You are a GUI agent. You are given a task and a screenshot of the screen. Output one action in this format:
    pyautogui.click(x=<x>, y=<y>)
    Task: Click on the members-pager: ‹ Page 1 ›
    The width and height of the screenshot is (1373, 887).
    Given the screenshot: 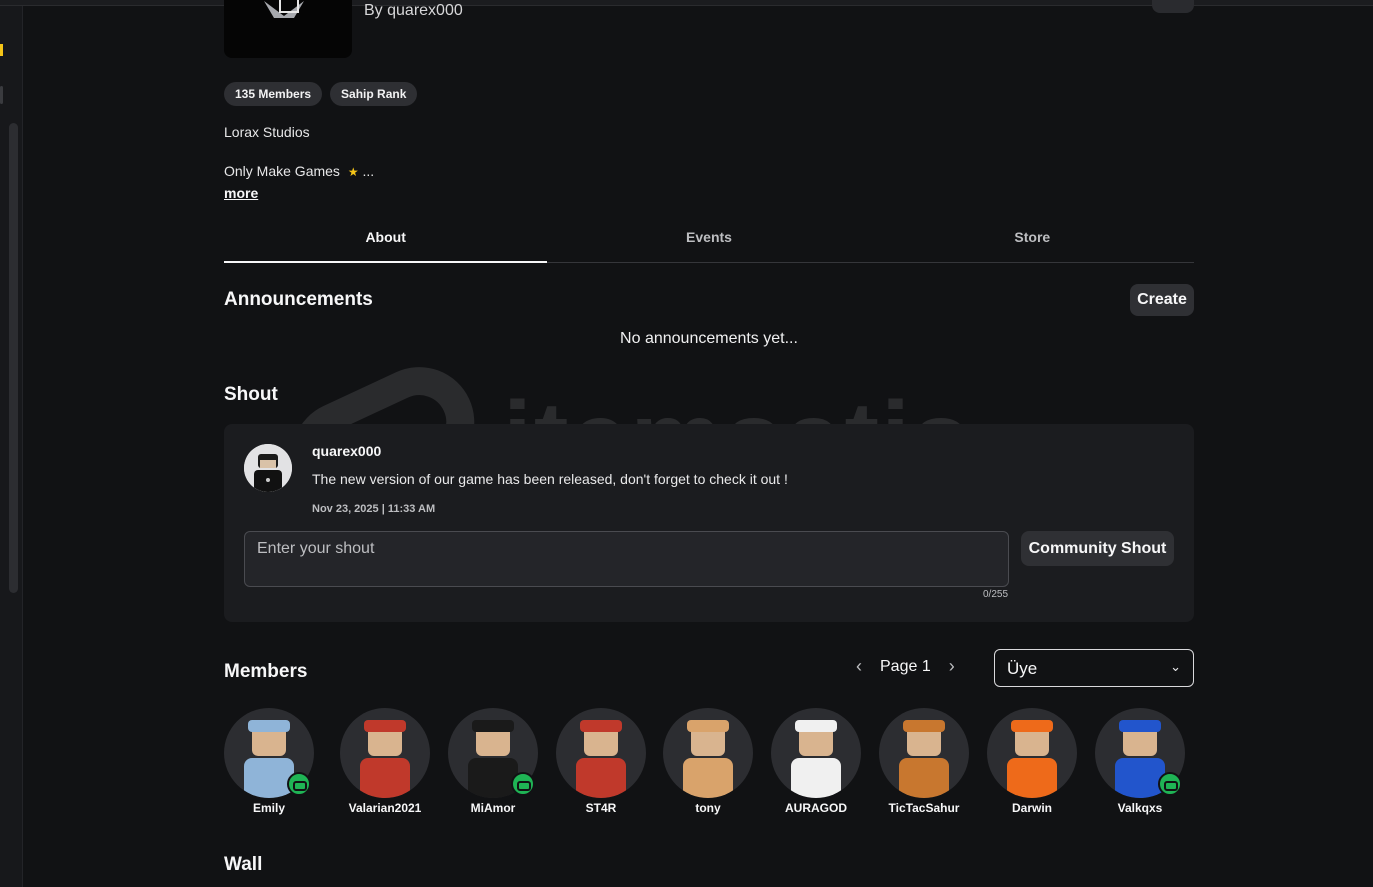 What is the action you would take?
    pyautogui.click(x=905, y=666)
    